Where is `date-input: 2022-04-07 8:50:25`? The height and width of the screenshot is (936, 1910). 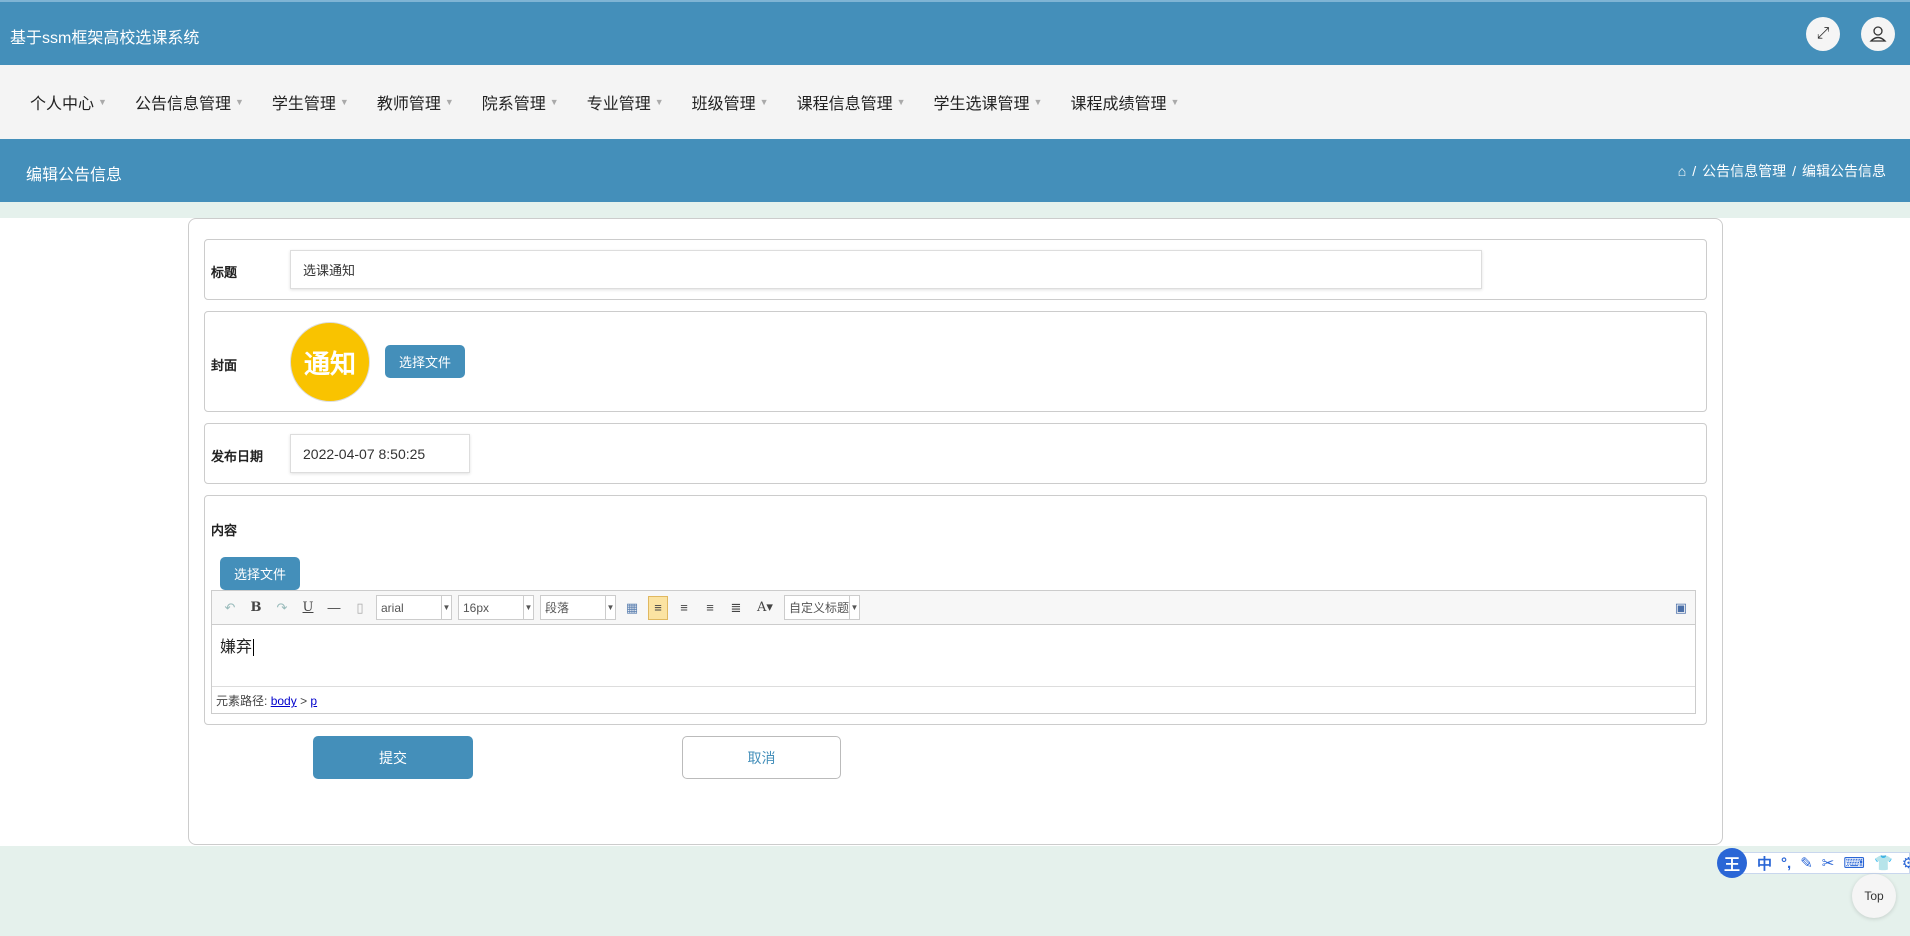 date-input: 2022-04-07 8:50:25 is located at coordinates (380, 453).